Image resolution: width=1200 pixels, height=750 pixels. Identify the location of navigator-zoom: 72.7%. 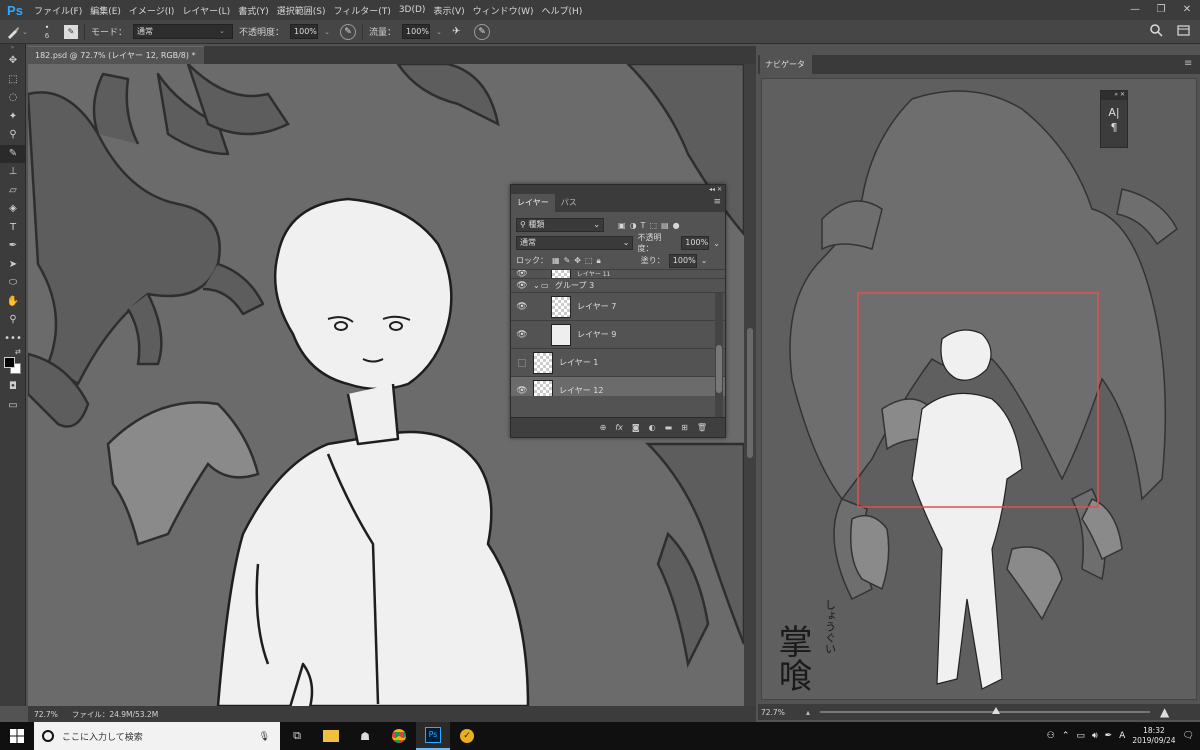
(782, 712).